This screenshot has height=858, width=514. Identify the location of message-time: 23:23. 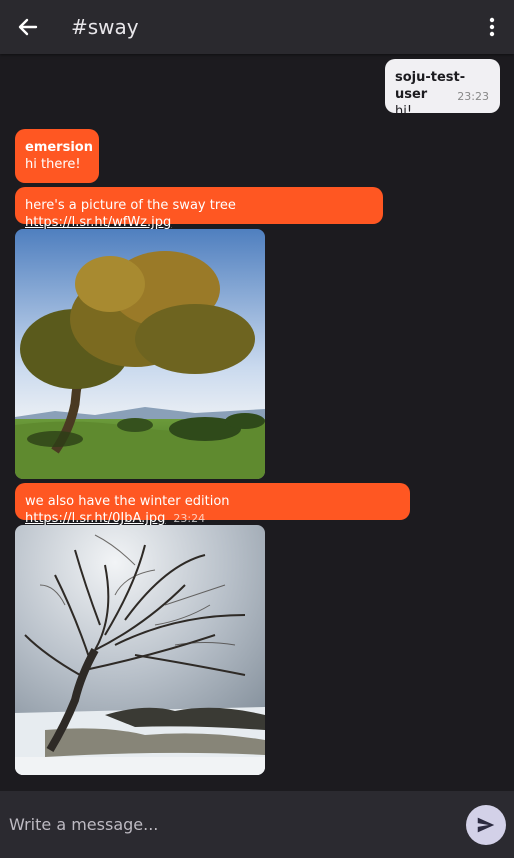
(473, 96).